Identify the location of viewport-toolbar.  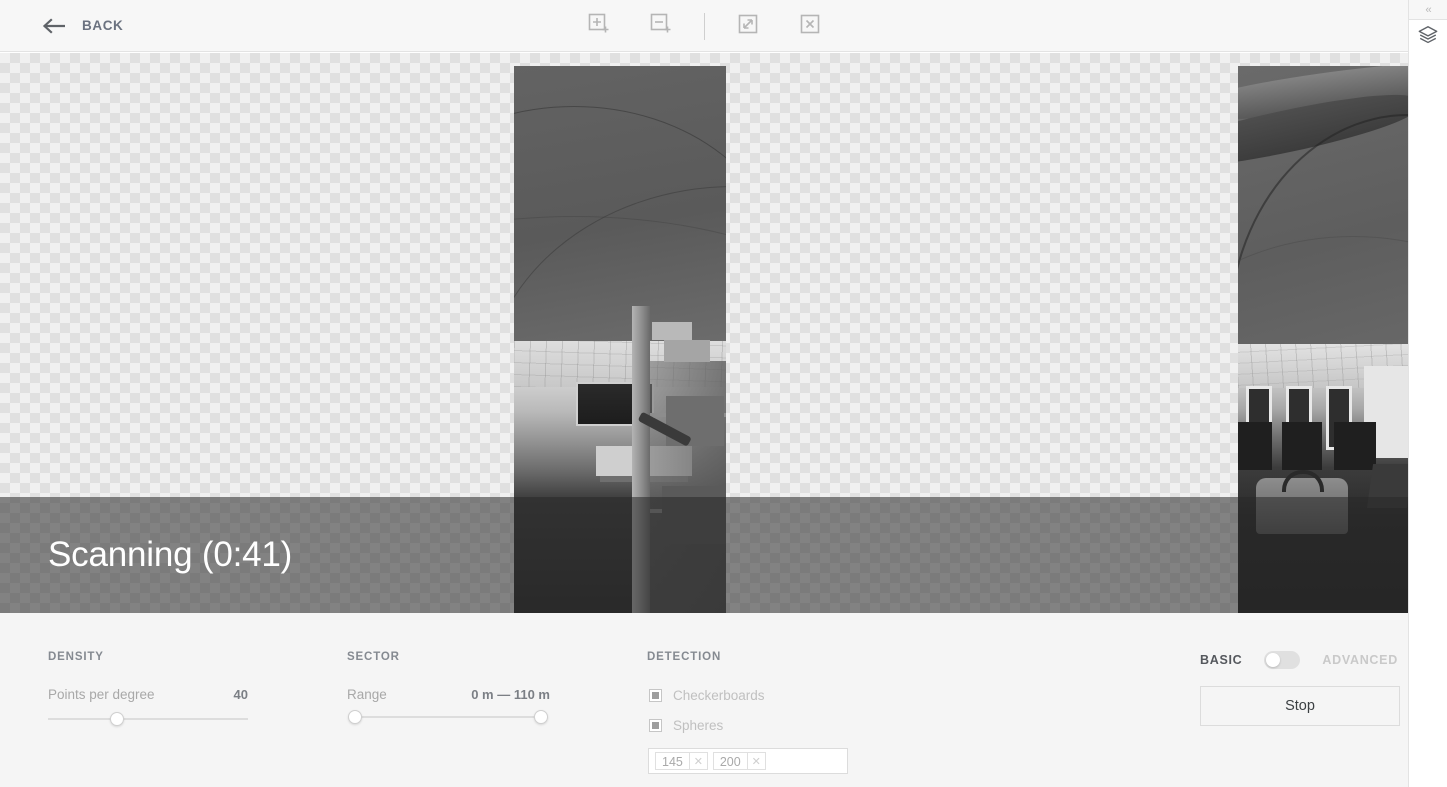
(704, 26).